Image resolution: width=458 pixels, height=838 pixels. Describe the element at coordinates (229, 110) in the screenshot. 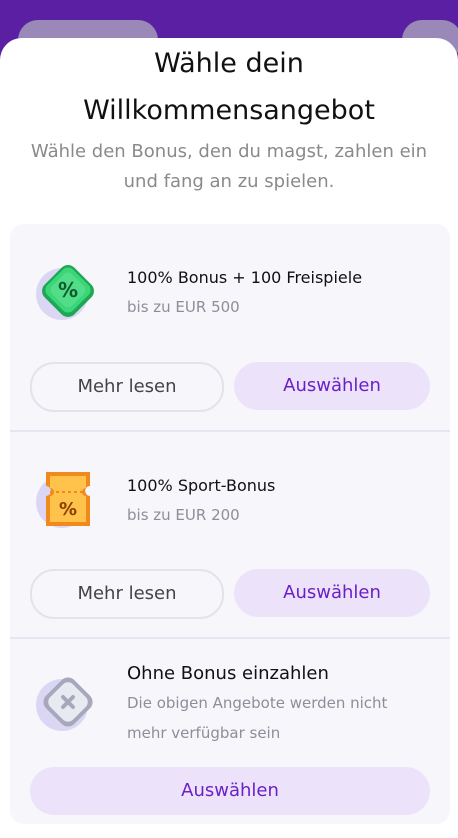

I see `title-line-2: Willkommensangebot` at that location.